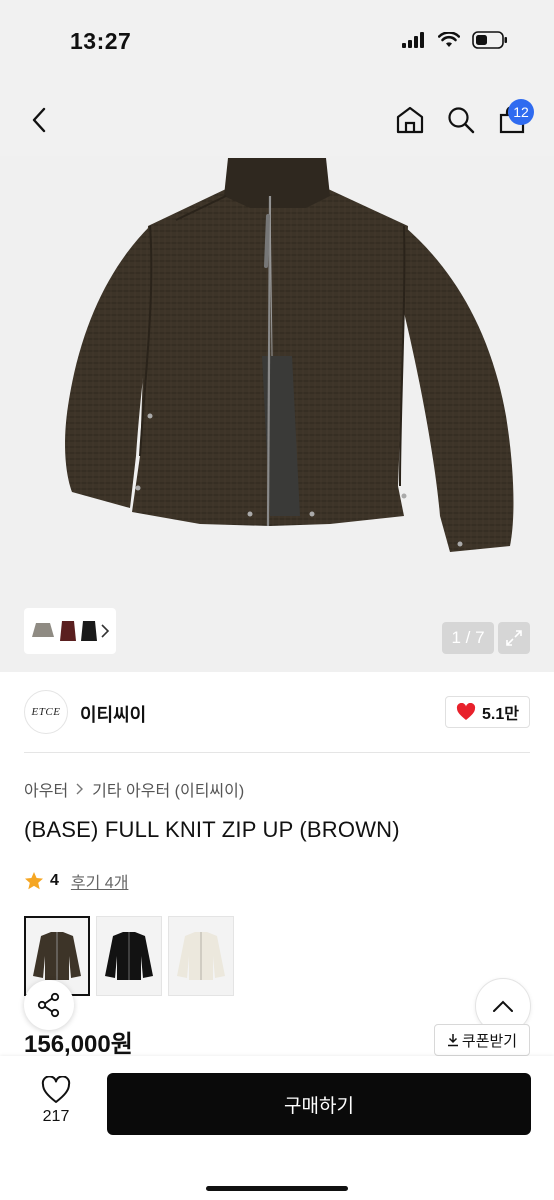 This screenshot has height=1200, width=554. I want to click on brand-like-button: 5.1만, so click(487, 712).